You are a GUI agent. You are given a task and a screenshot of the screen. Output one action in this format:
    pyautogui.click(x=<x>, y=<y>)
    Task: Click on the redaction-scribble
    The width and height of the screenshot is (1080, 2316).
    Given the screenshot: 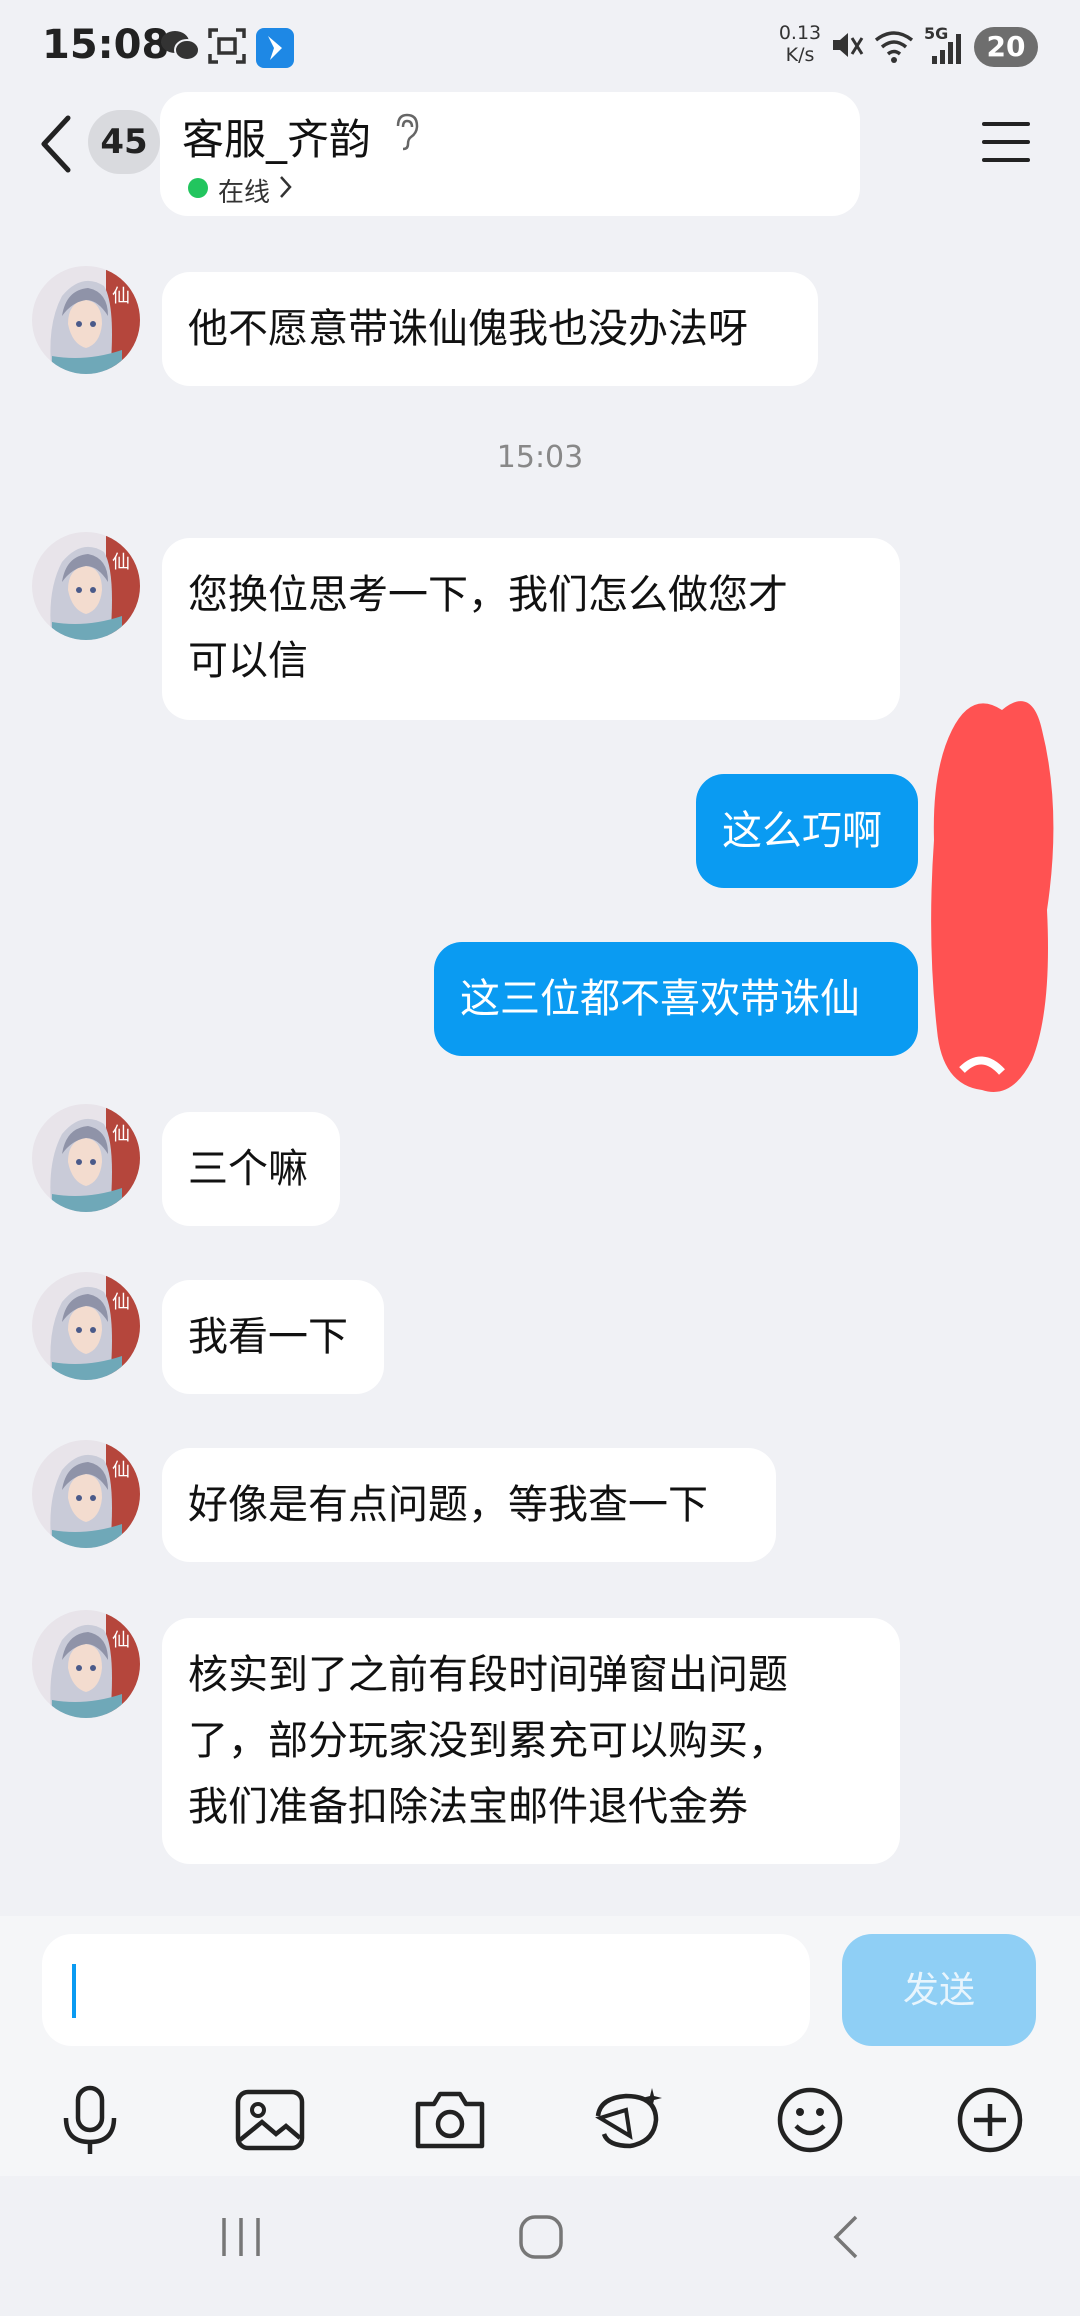 What is the action you would take?
    pyautogui.click(x=992, y=896)
    